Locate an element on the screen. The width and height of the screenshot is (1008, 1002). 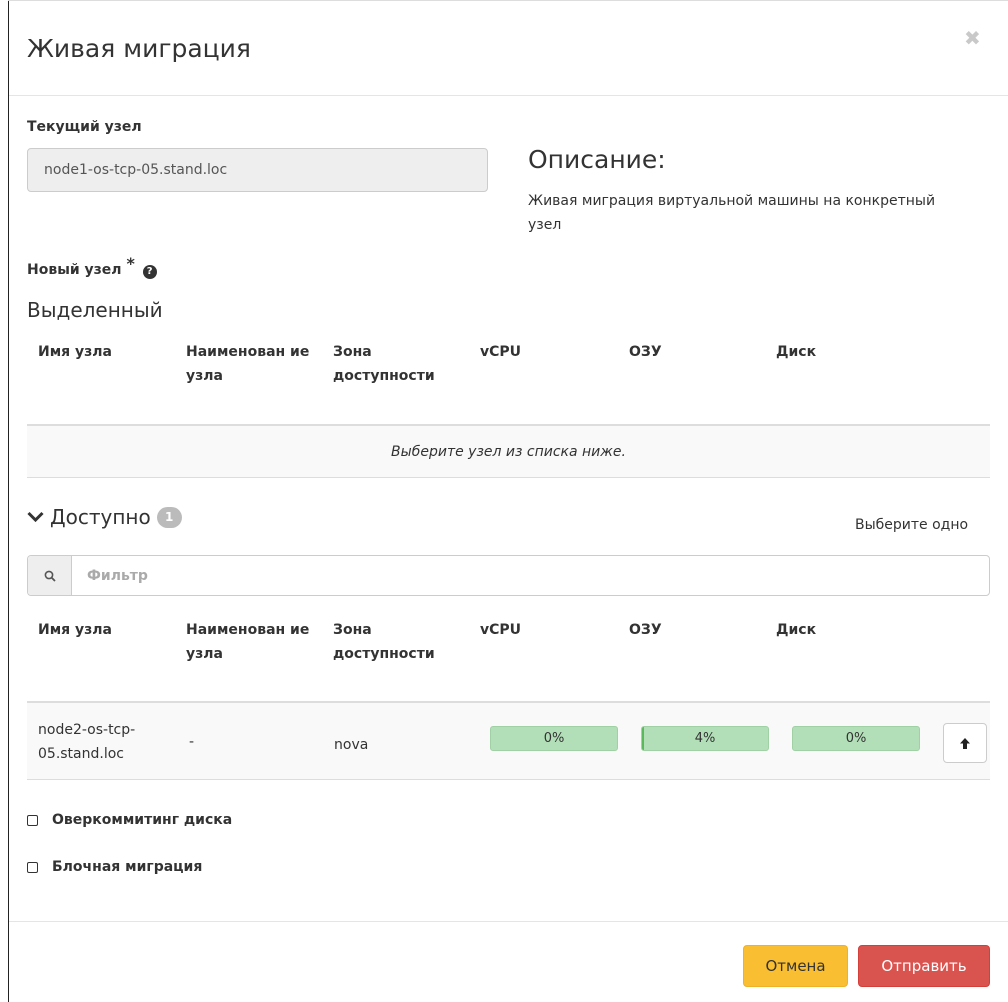
allocated-title: Выделенный is located at coordinates (95, 310).